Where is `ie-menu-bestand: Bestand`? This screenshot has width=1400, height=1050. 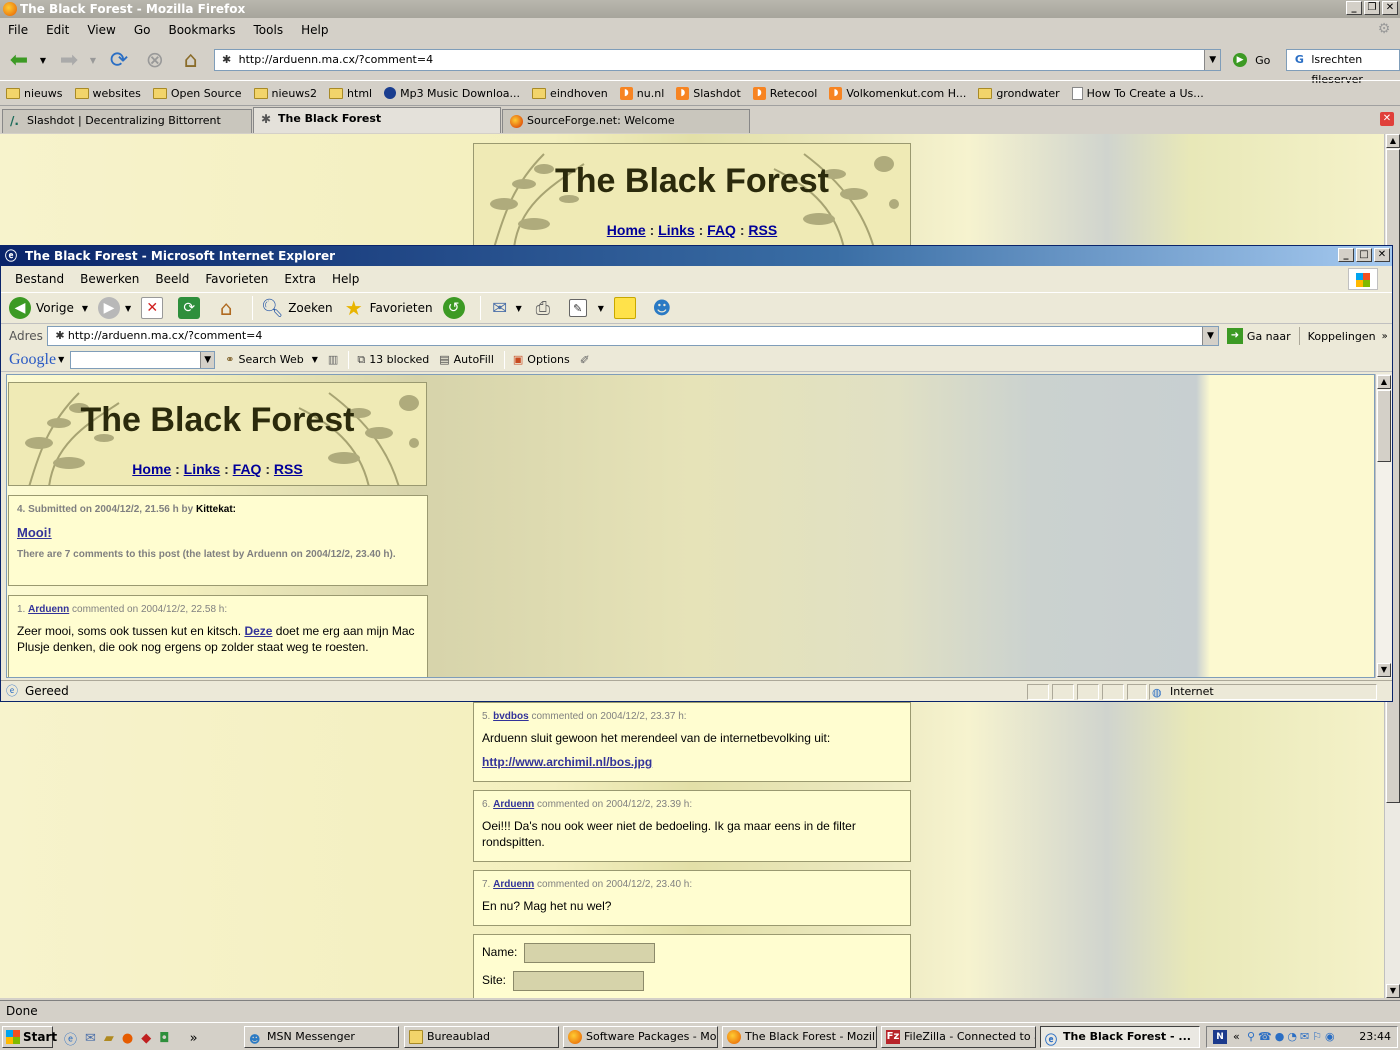
ie-menu-bestand: Bestand is located at coordinates (39, 279).